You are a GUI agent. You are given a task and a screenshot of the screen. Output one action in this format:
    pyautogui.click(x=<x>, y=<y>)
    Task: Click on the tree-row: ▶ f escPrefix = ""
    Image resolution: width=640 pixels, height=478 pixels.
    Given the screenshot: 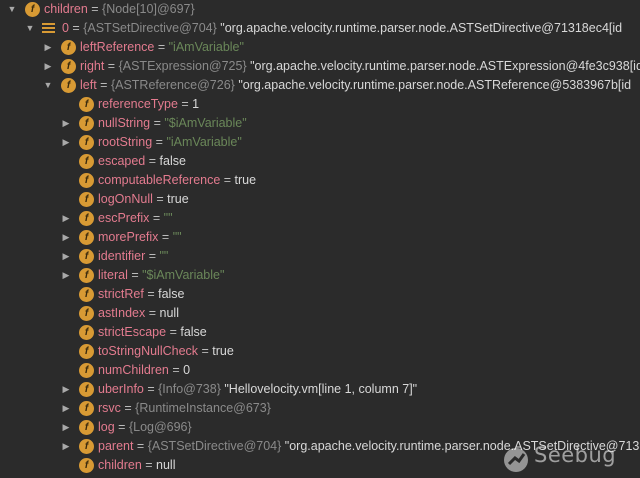 What is the action you would take?
    pyautogui.click(x=320, y=218)
    